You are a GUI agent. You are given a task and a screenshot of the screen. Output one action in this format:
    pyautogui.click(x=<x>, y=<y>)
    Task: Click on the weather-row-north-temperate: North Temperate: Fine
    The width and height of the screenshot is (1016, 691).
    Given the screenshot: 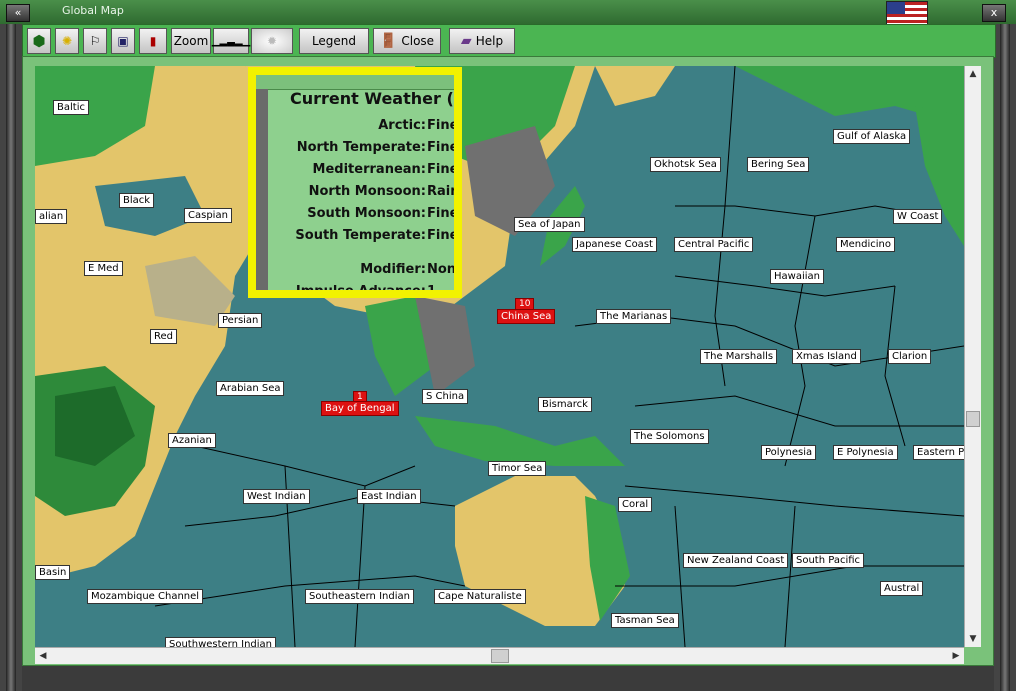 What is the action you would take?
    pyautogui.click(x=377, y=147)
    